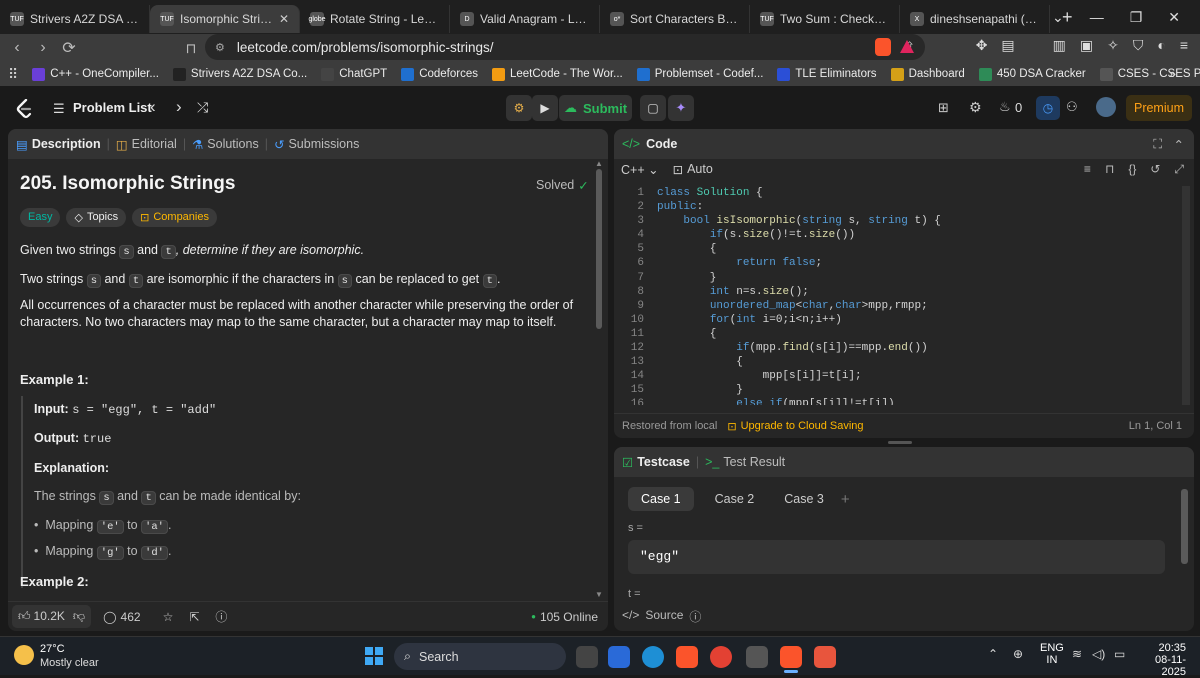 This screenshot has width=1200, height=678. What do you see at coordinates (653, 657) in the screenshot?
I see `edge-icon` at bounding box center [653, 657].